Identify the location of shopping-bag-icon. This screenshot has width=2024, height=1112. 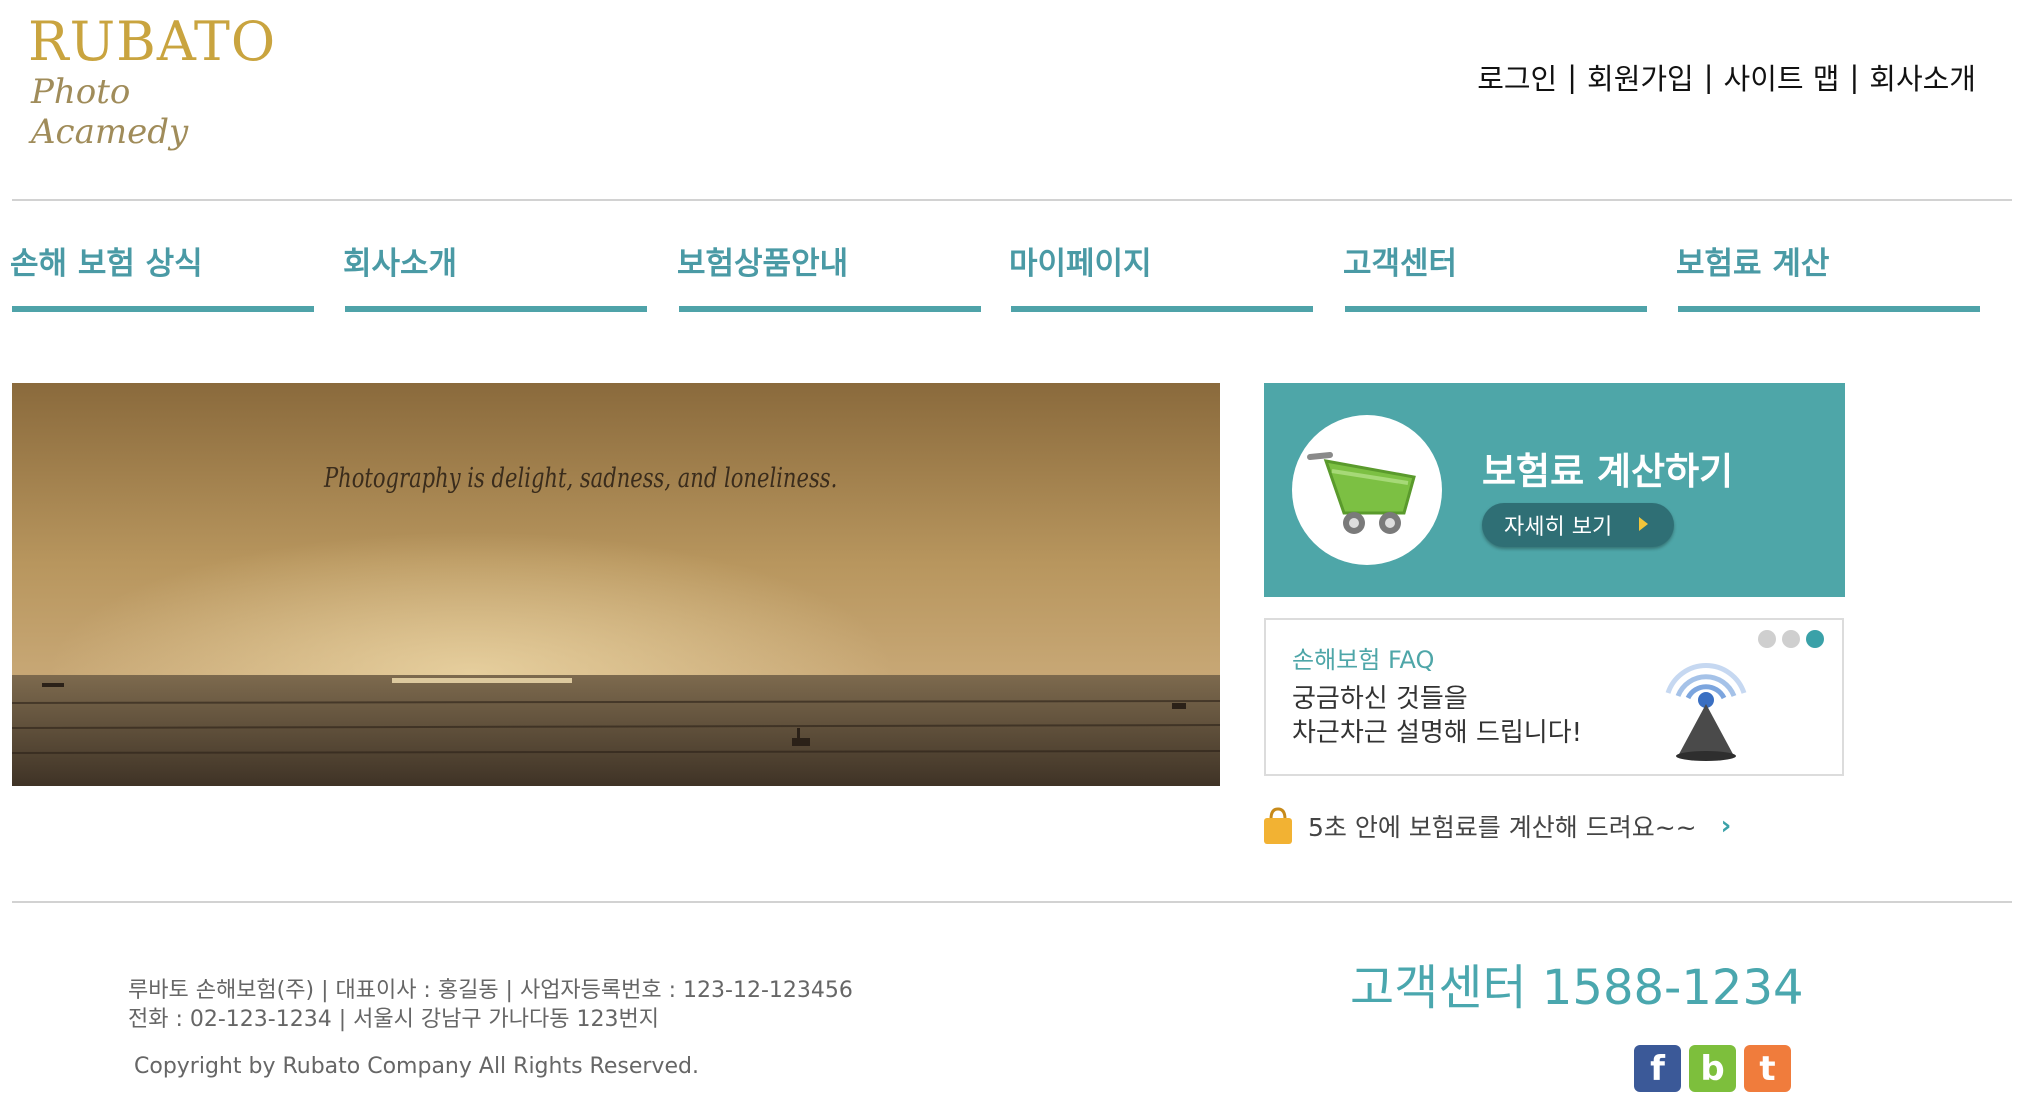
(1278, 825).